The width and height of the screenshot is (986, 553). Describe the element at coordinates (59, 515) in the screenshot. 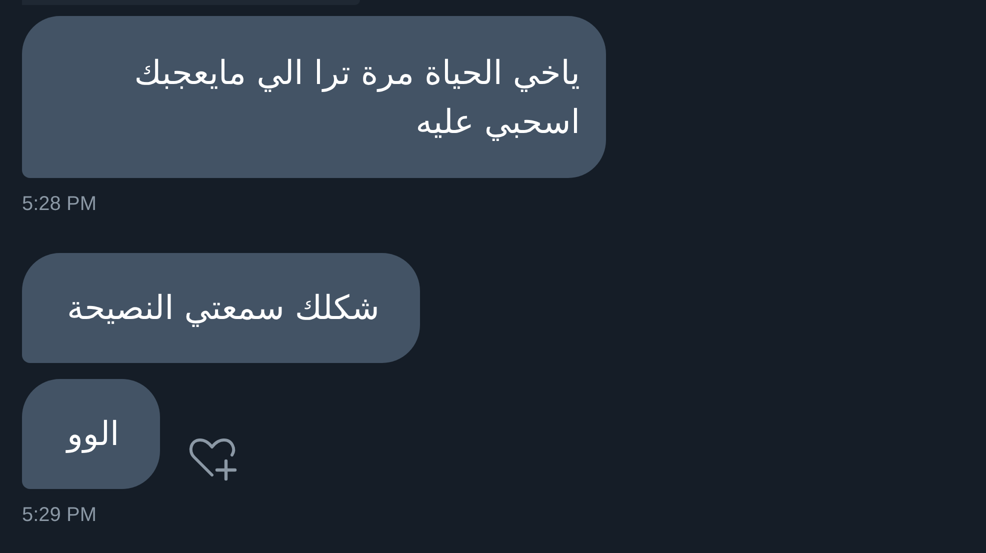

I see `timestamp: 5:29 PM` at that location.